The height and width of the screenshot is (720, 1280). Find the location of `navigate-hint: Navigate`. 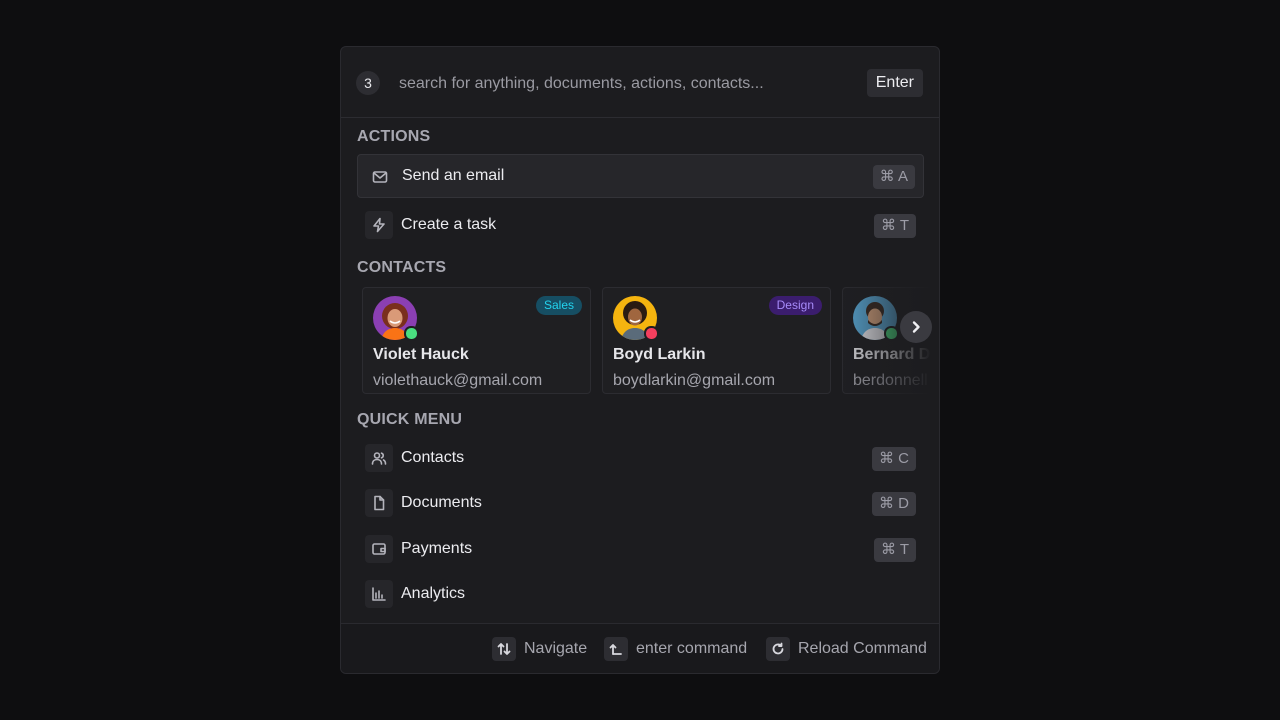

navigate-hint: Navigate is located at coordinates (539, 649).